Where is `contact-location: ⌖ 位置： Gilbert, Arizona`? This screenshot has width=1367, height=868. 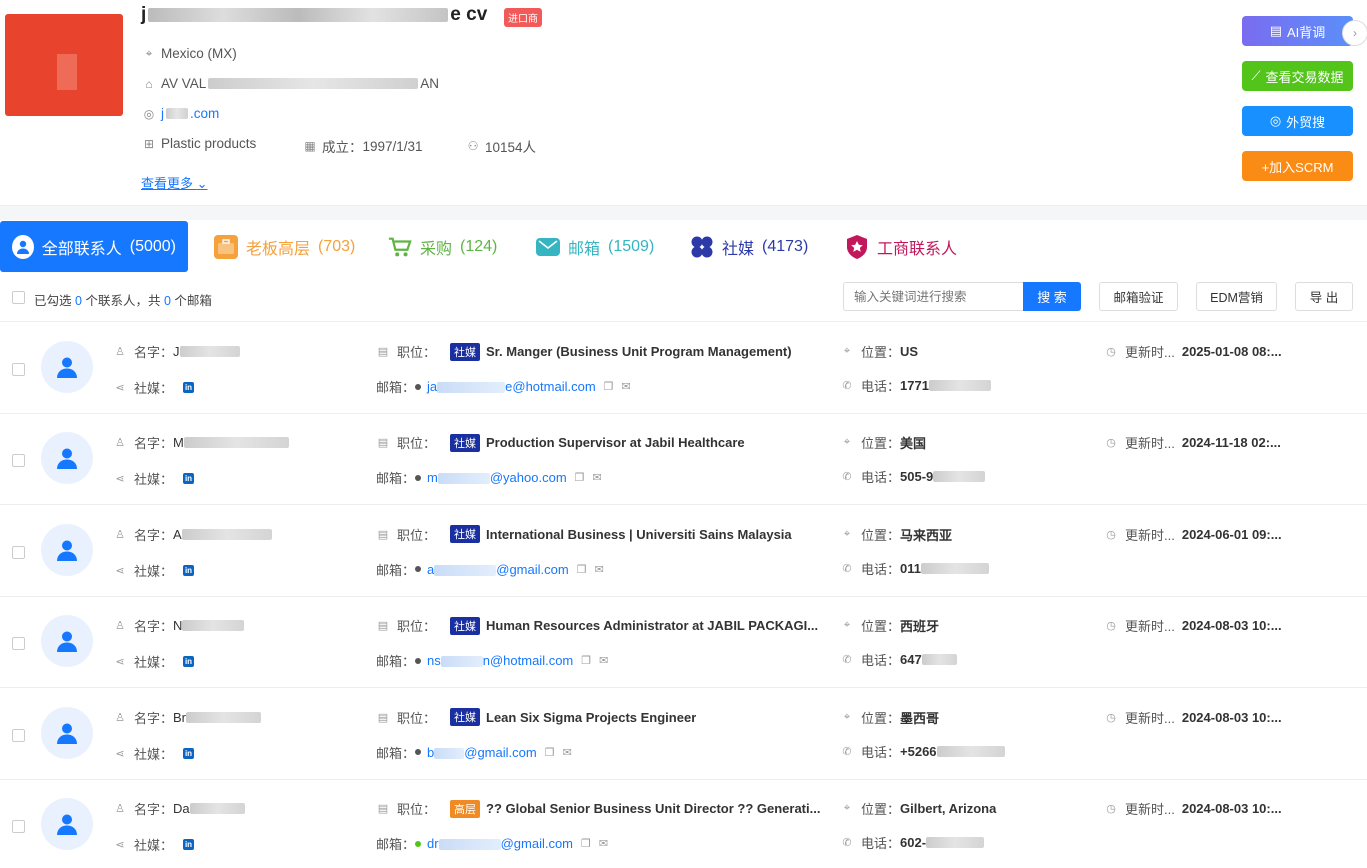
contact-location: ⌖ 位置： Gilbert, Arizona is located at coordinates (918, 808).